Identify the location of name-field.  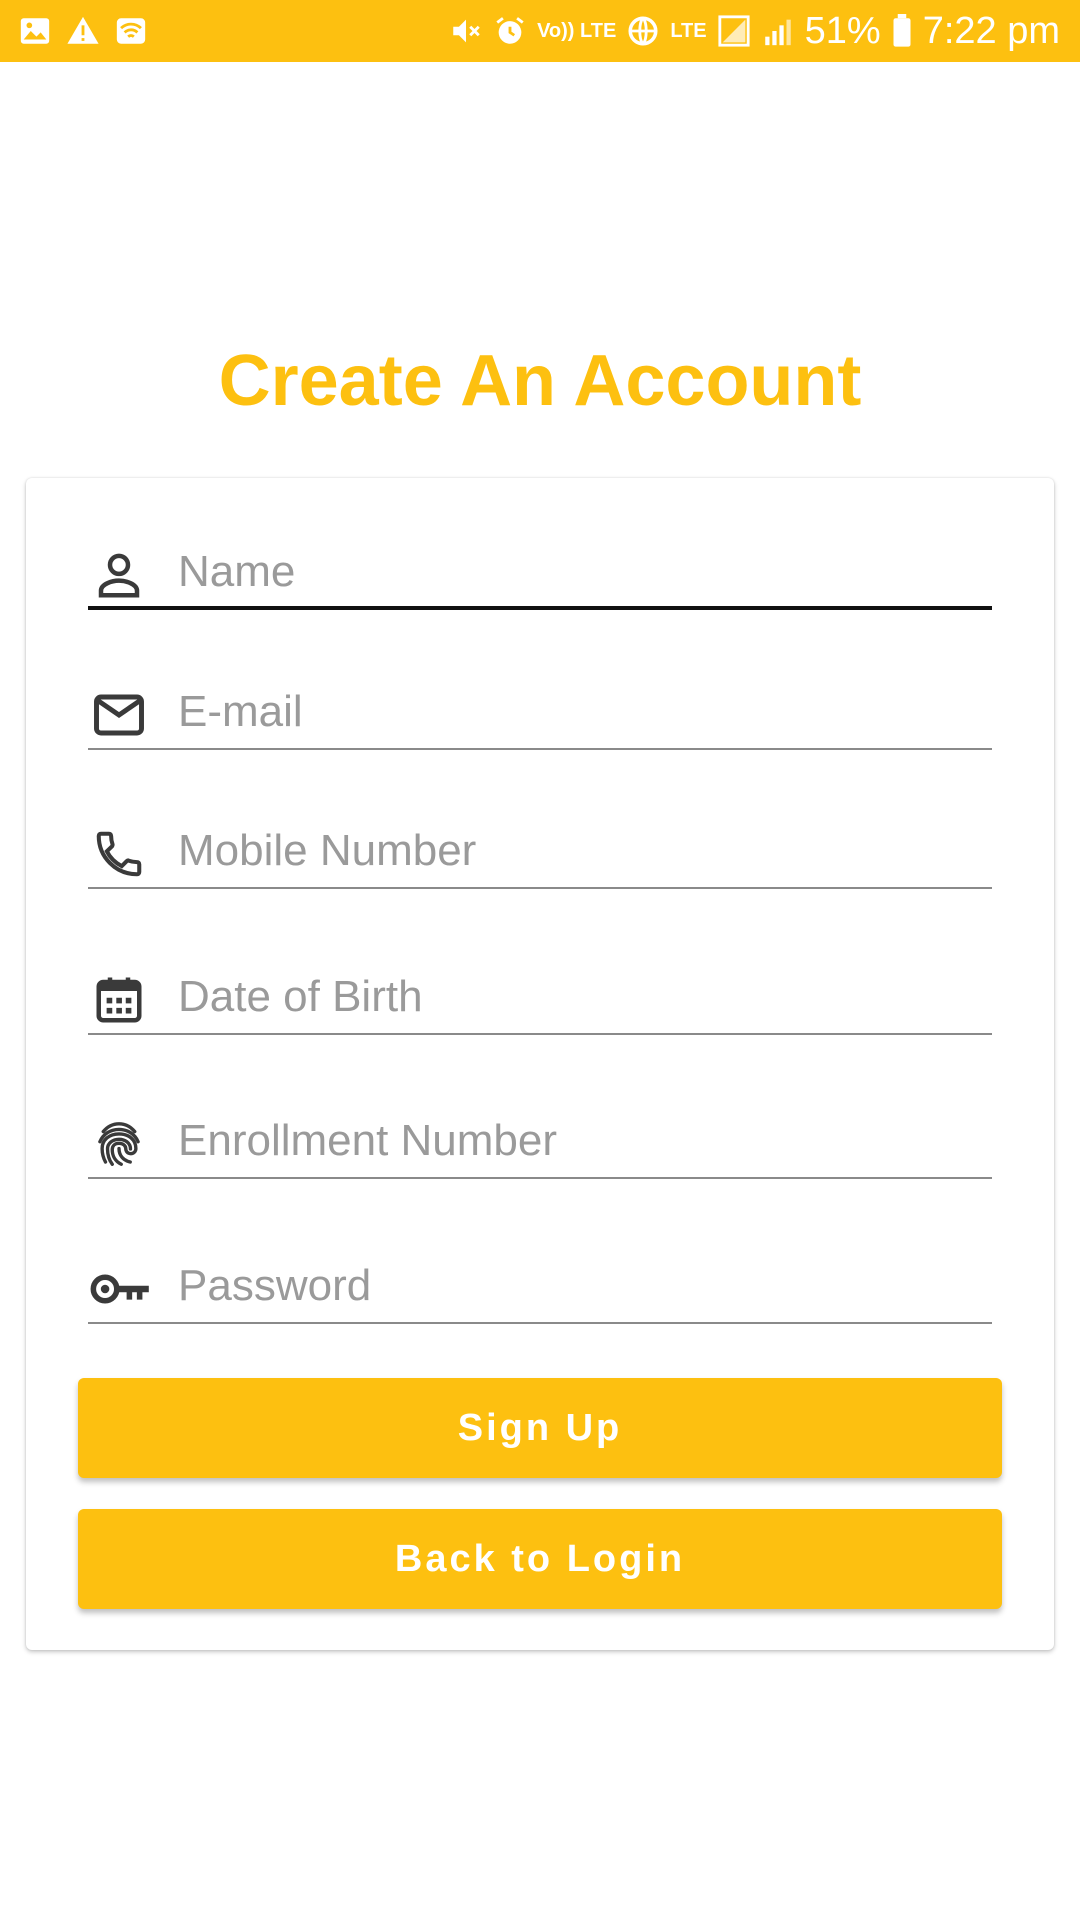
(540, 570).